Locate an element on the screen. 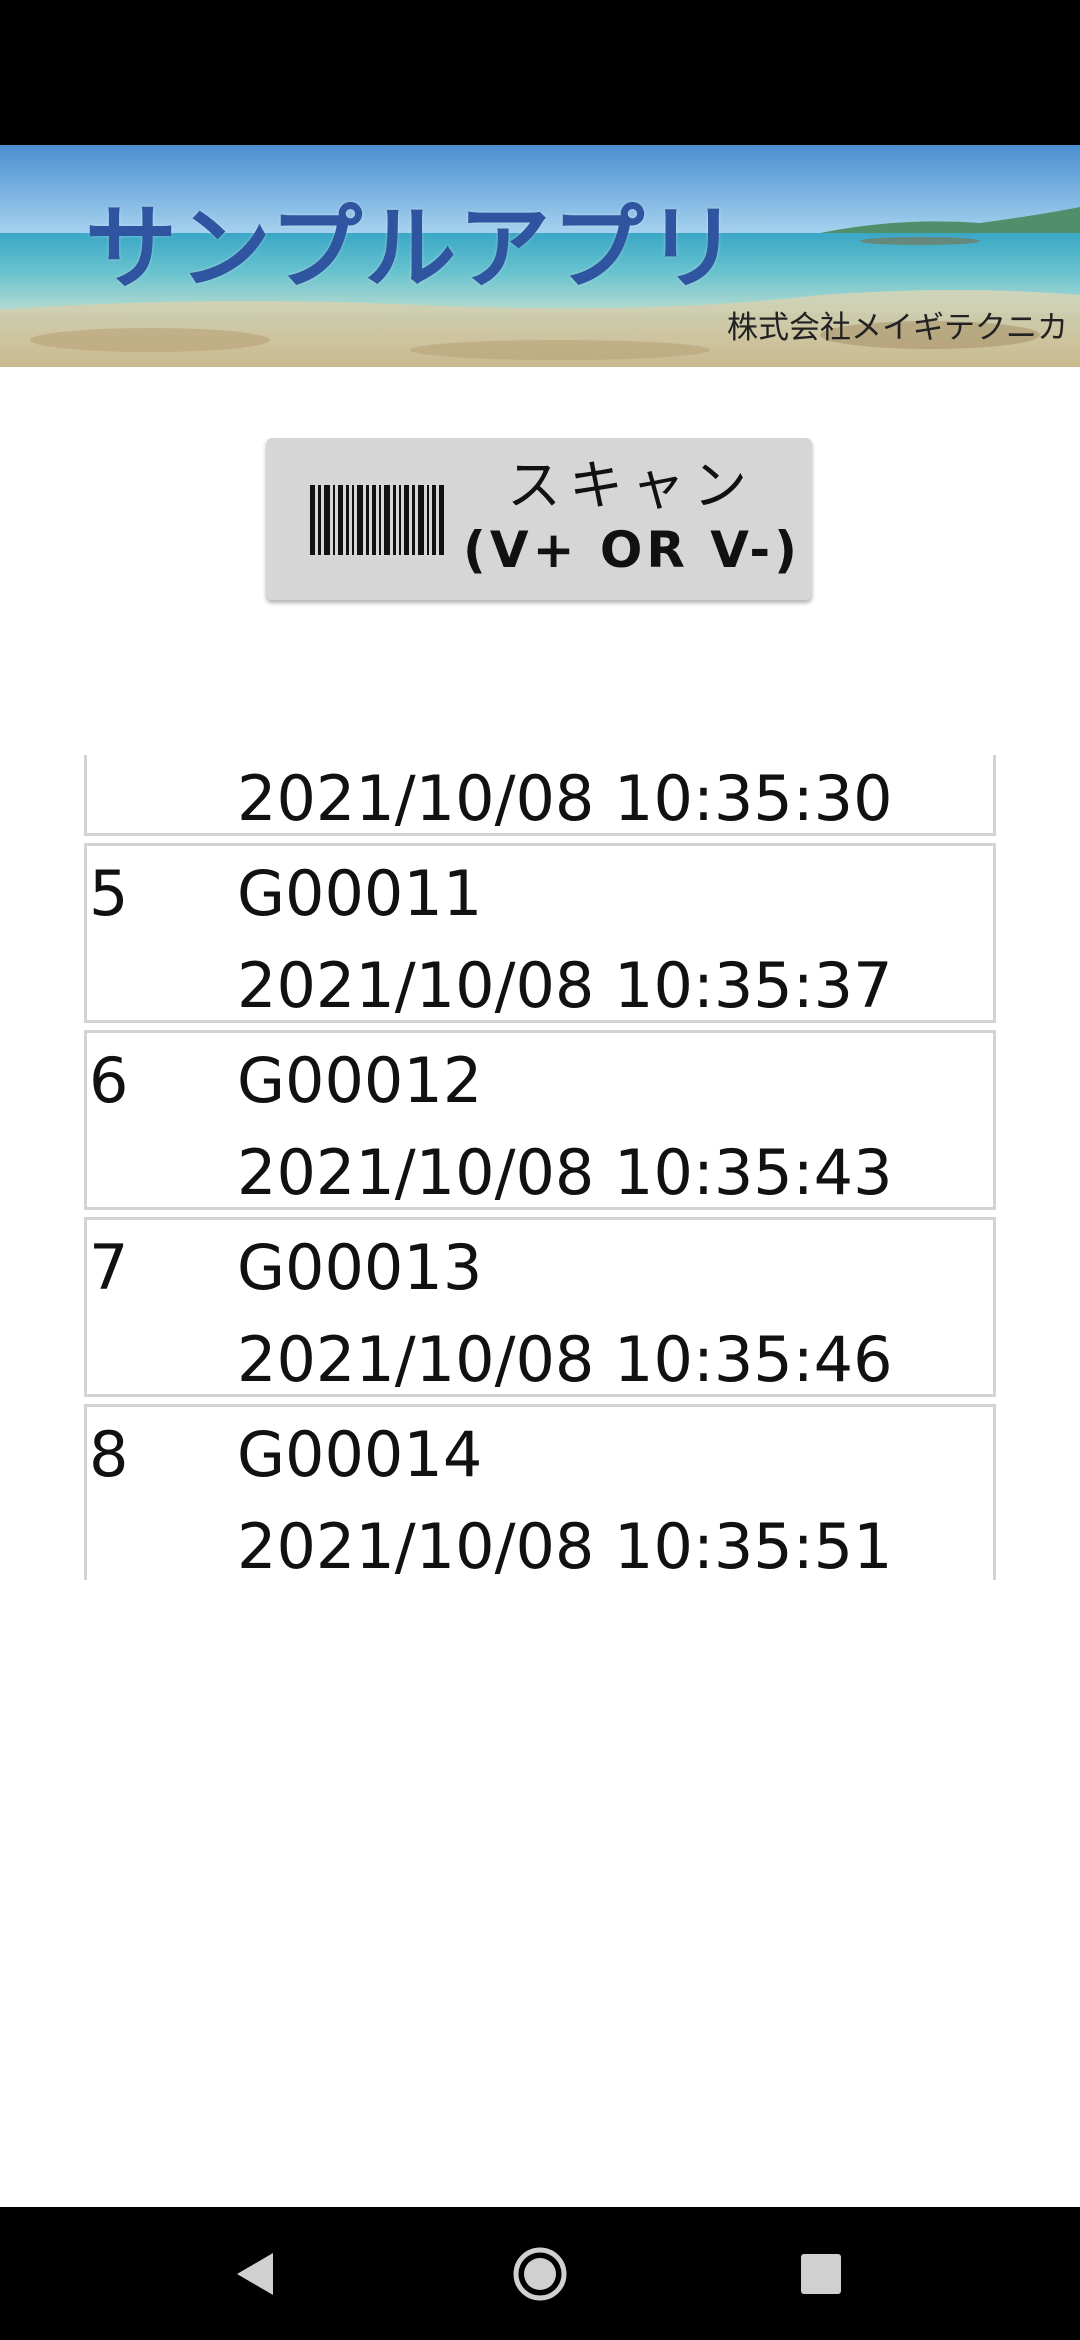 The height and width of the screenshot is (2340, 1080). row-number: 6 is located at coordinates (109, 1080).